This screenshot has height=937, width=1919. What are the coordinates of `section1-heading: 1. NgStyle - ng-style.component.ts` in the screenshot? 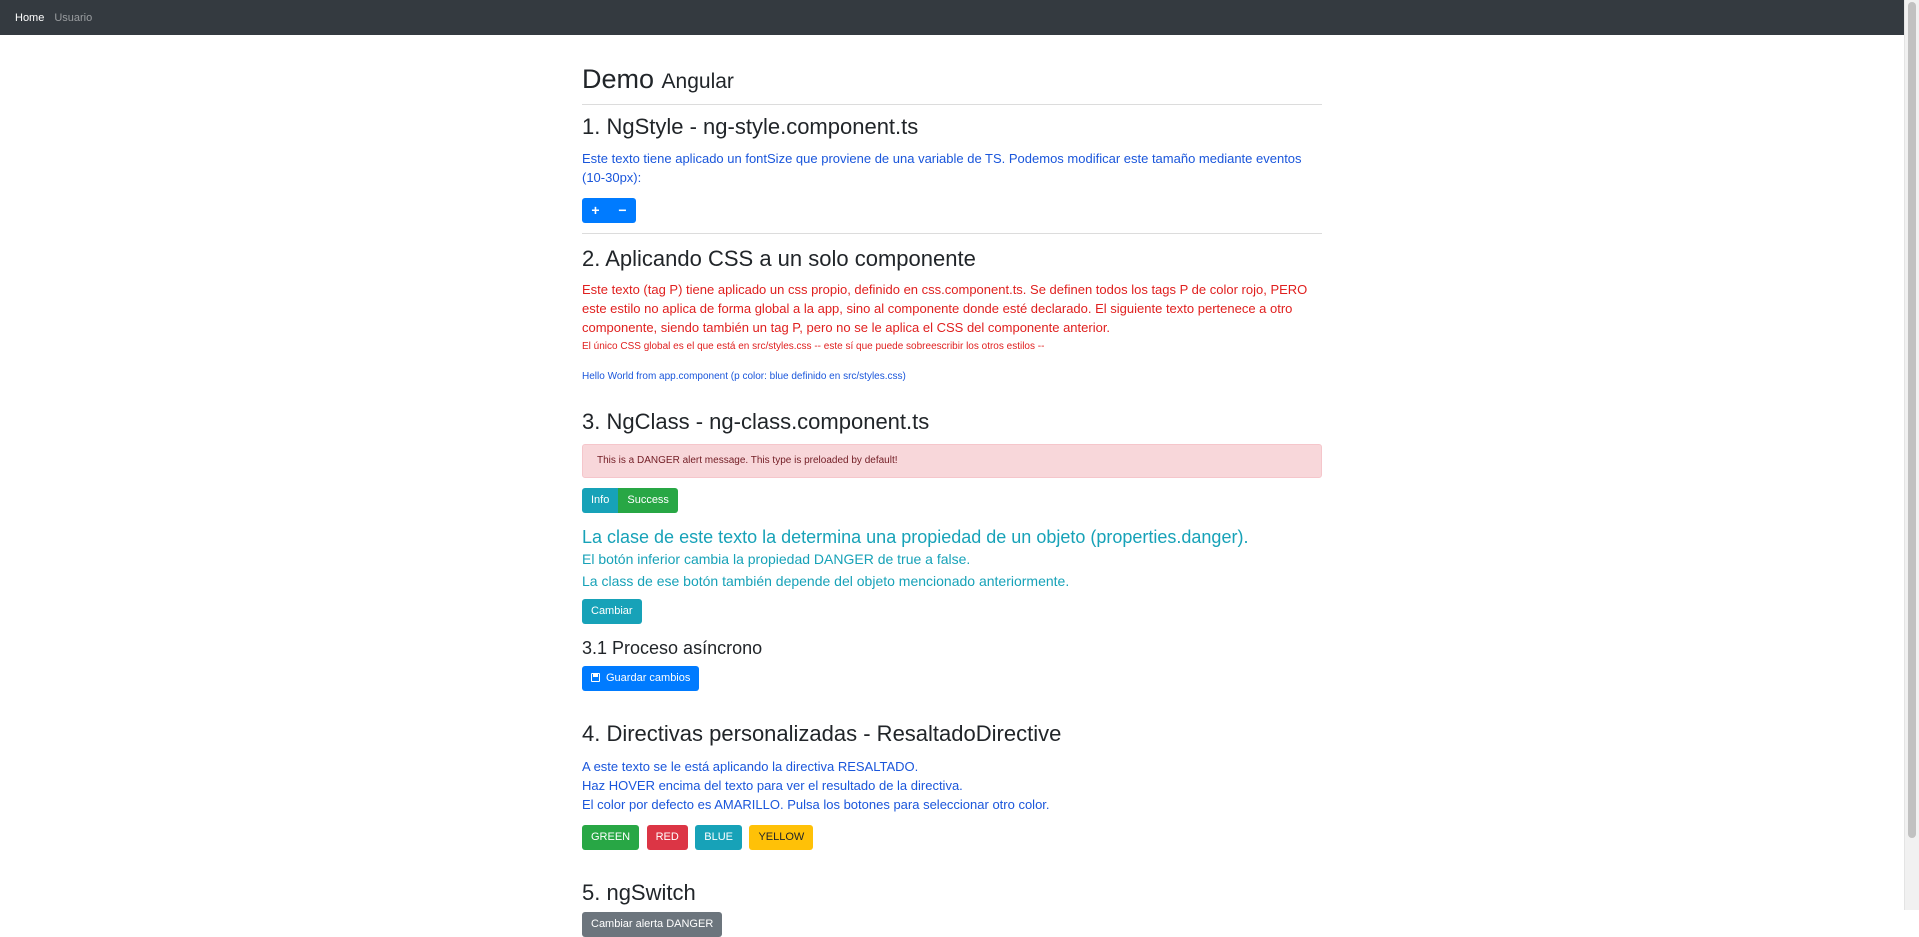 It's located at (750, 127).